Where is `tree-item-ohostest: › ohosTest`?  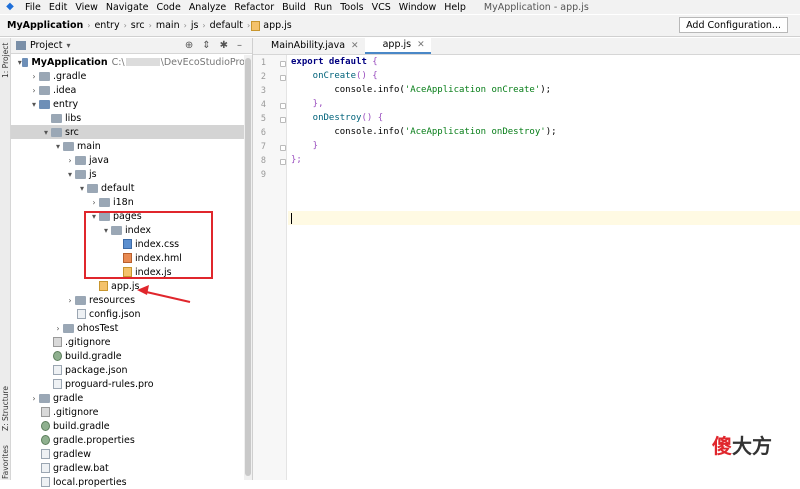 tree-item-ohostest: › ohosTest is located at coordinates (128, 328).